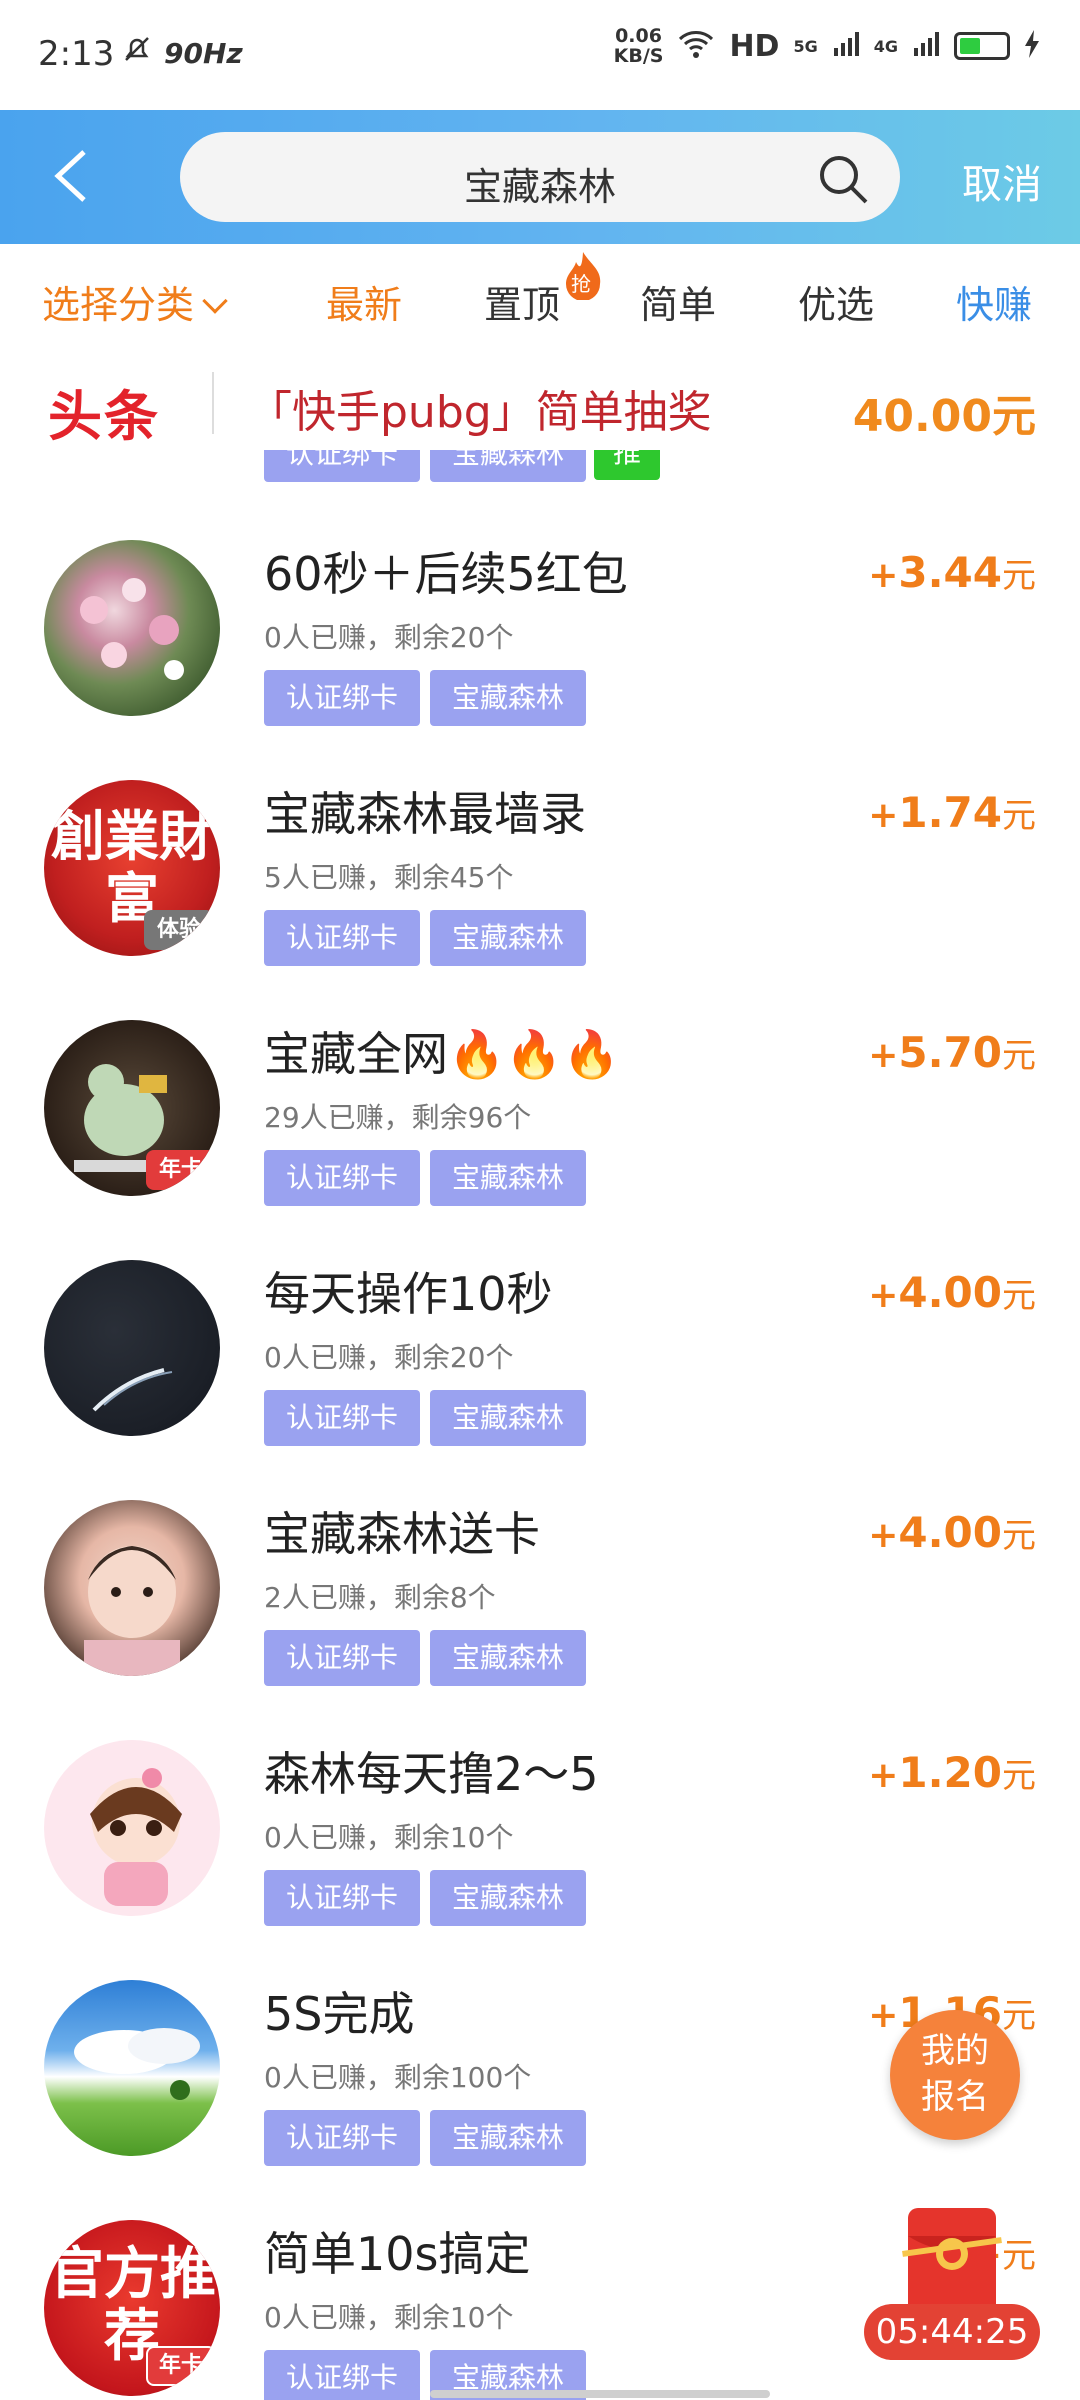  I want to click on headline-banner: 头条 「快手pubg」简单抽奖 40.00元, so click(540, 403).